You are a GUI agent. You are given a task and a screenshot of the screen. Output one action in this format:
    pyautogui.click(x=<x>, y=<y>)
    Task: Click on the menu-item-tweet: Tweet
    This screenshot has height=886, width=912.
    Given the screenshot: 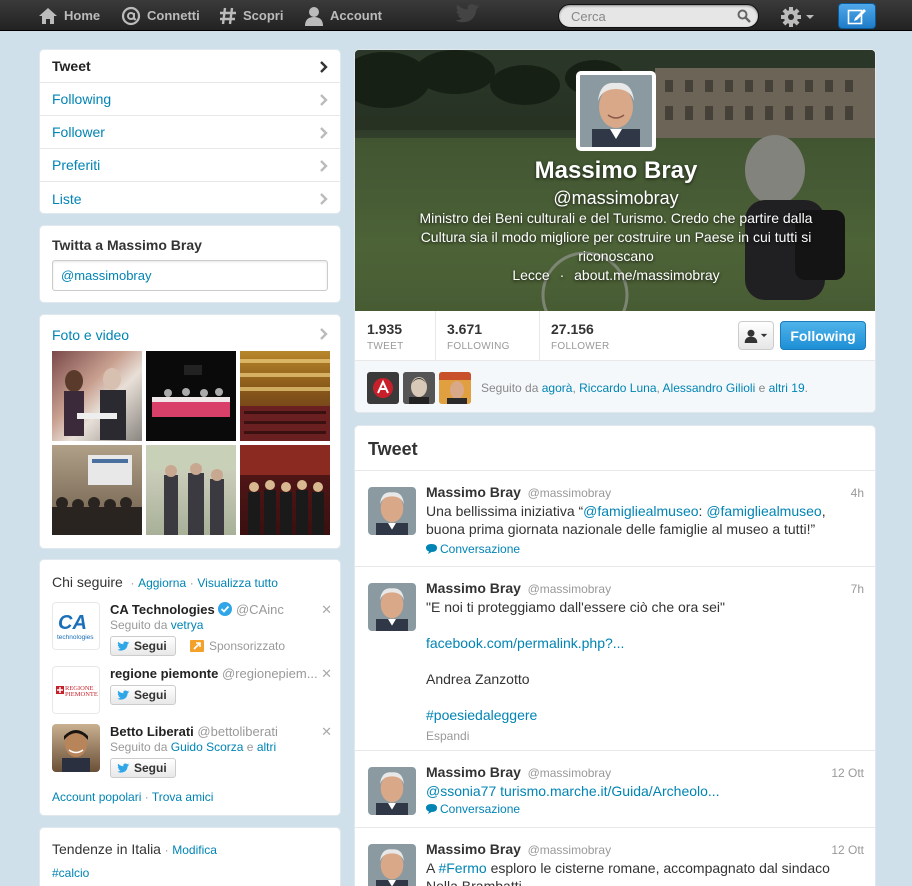 What is the action you would take?
    pyautogui.click(x=190, y=66)
    